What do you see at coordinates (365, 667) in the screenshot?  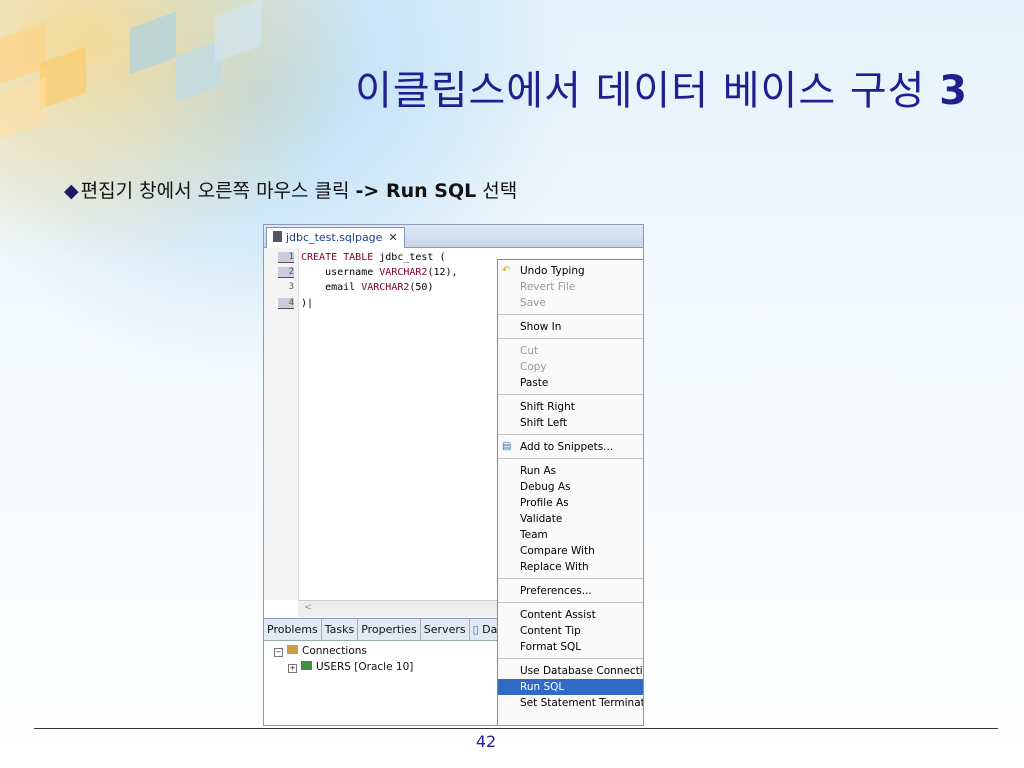 I see `tree-label: USERS [Oracle 10]` at bounding box center [365, 667].